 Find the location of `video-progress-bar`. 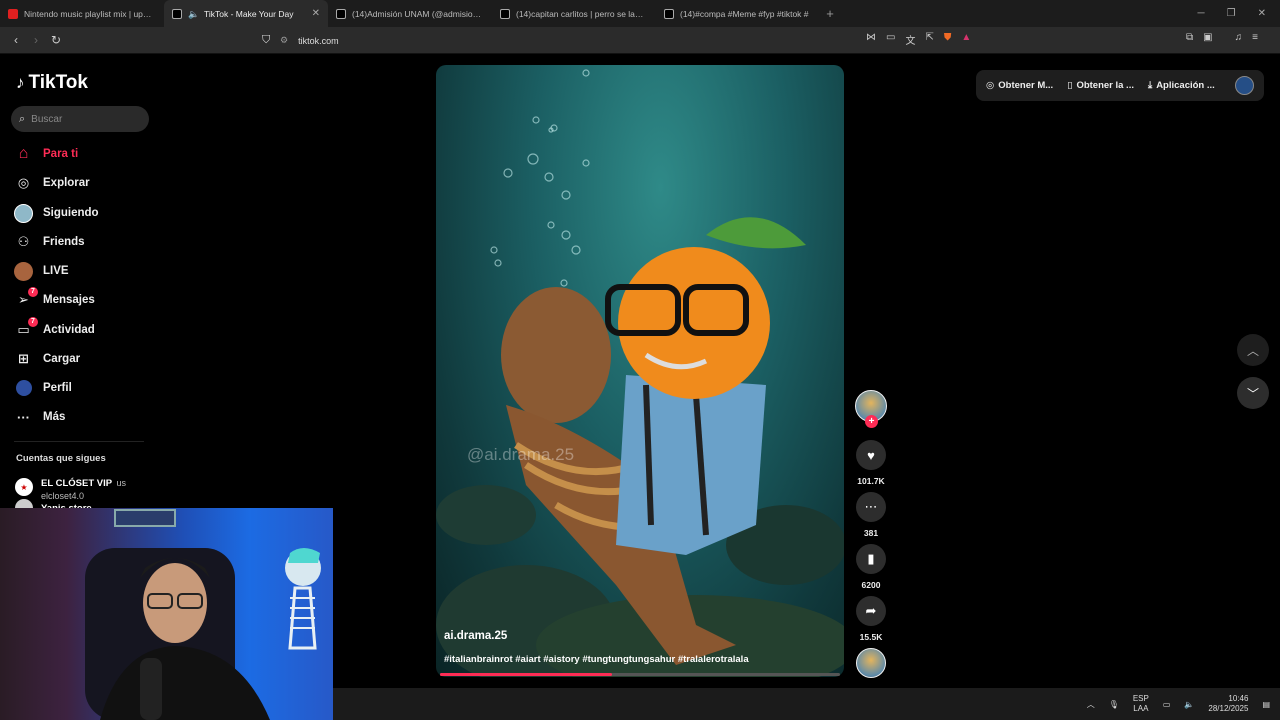

video-progress-bar is located at coordinates (640, 674).